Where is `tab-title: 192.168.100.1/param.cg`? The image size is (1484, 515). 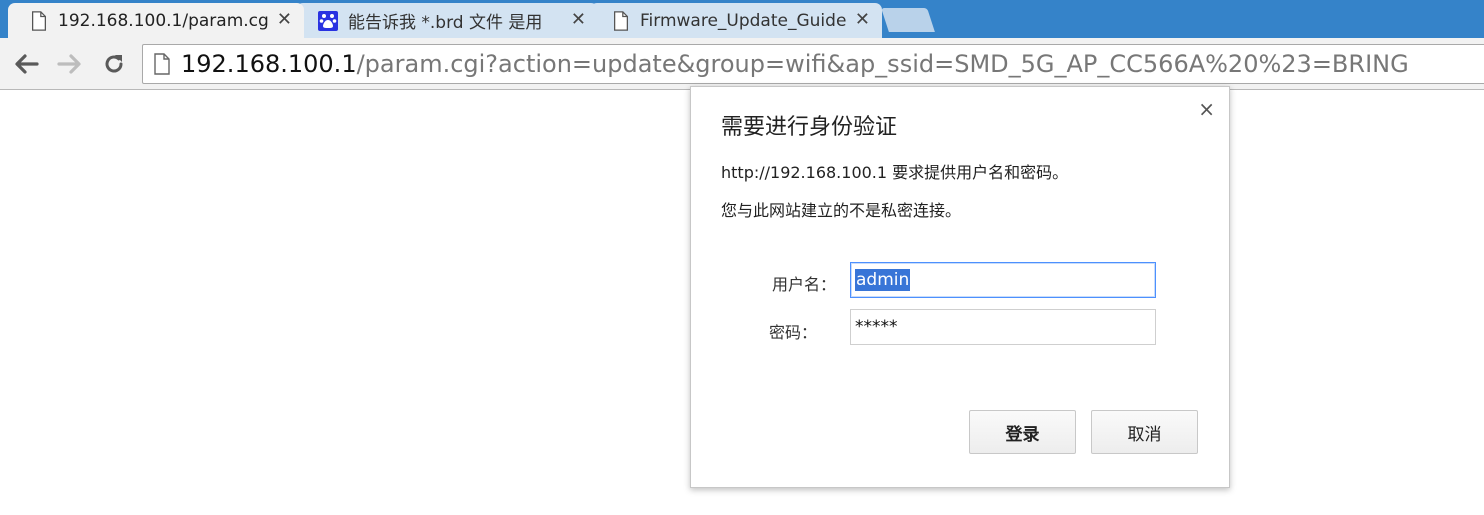 tab-title: 192.168.100.1/param.cg is located at coordinates (163, 20).